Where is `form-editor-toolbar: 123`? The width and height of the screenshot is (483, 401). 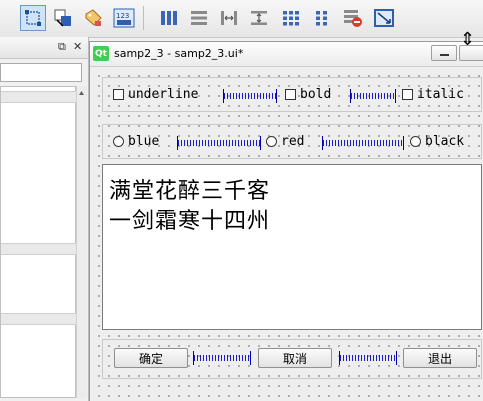
form-editor-toolbar: 123 is located at coordinates (241, 19).